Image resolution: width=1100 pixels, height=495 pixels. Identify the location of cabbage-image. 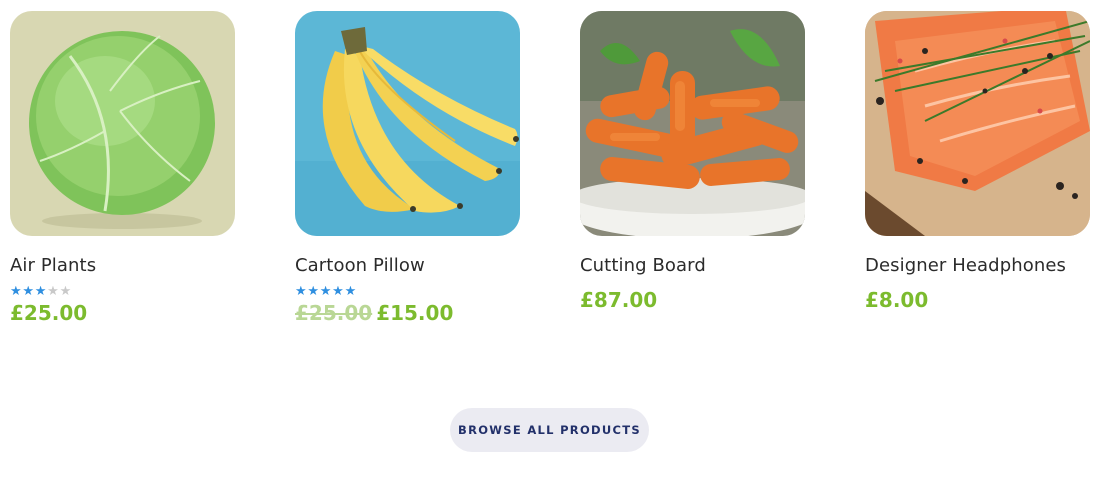
(122, 123).